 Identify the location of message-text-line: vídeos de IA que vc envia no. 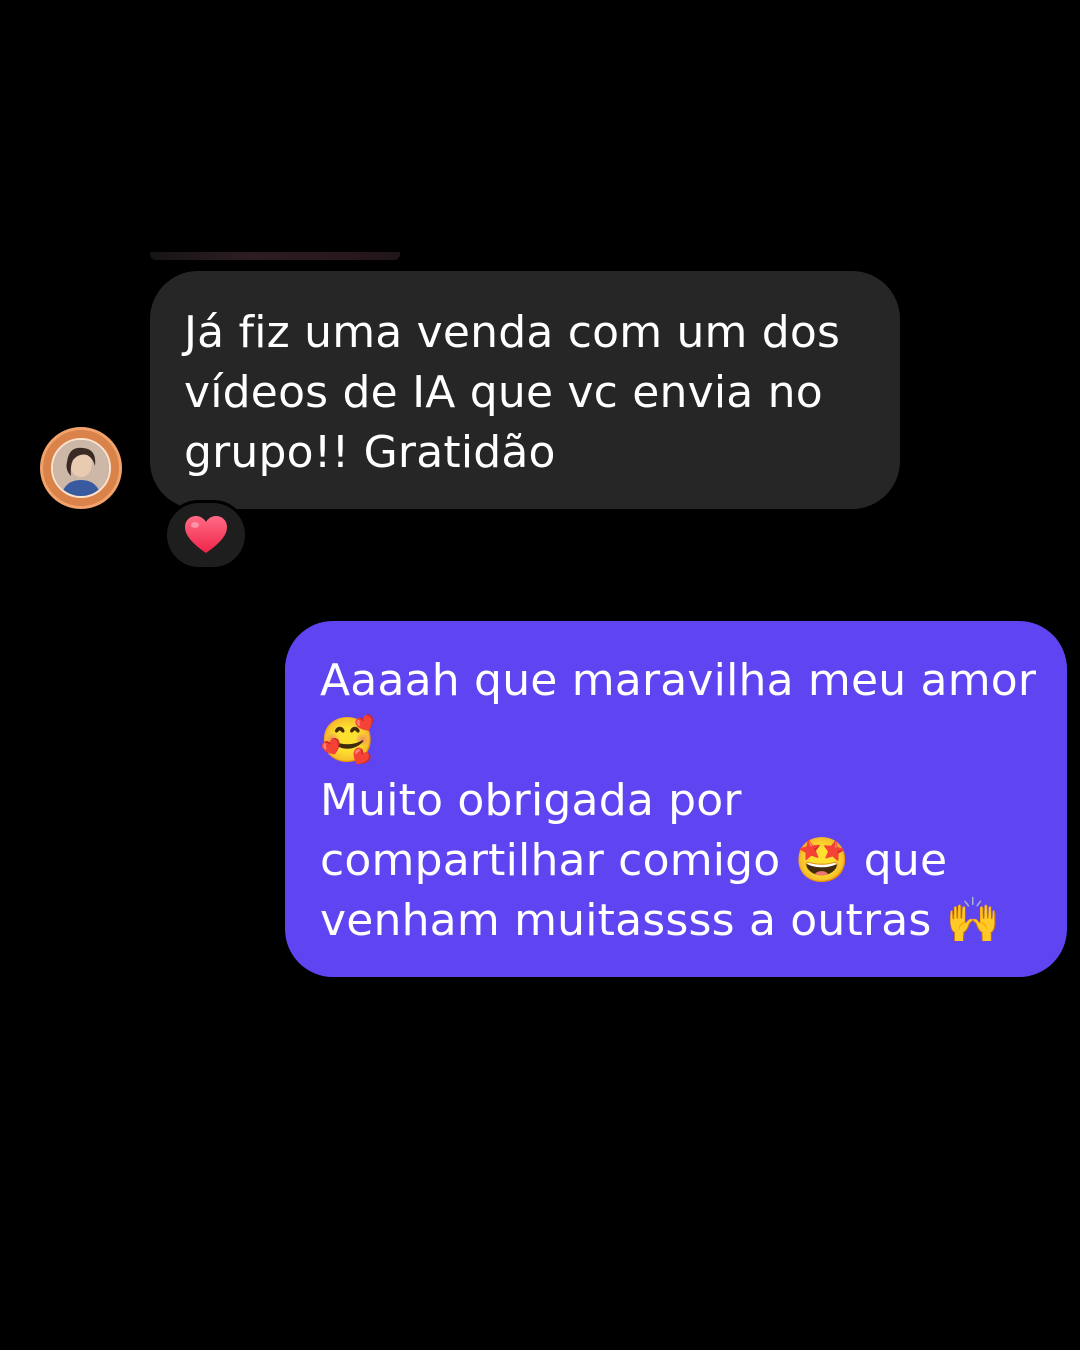
(503, 392).